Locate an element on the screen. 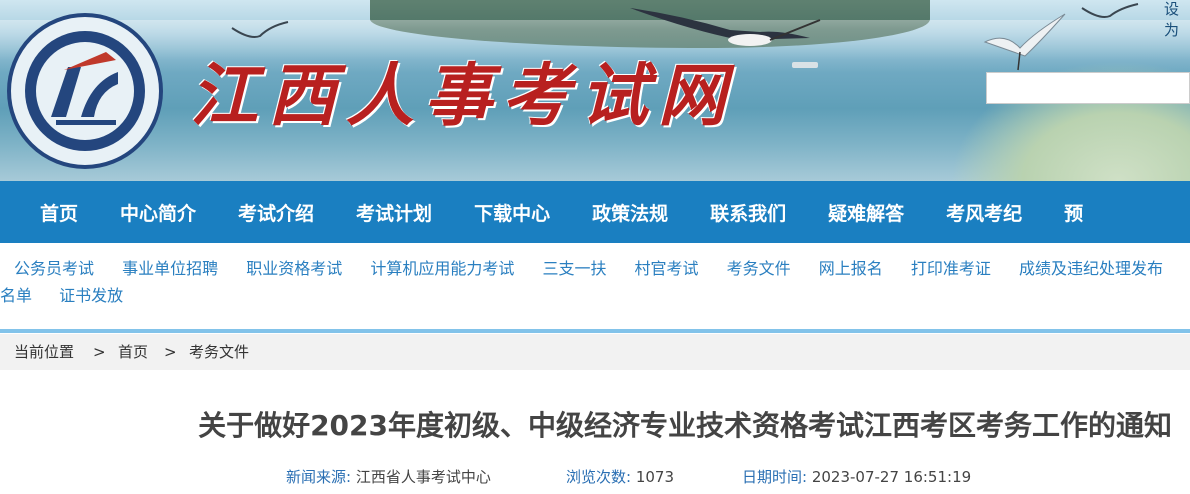  nav-center-intro: 中心简介 is located at coordinates (158, 212).